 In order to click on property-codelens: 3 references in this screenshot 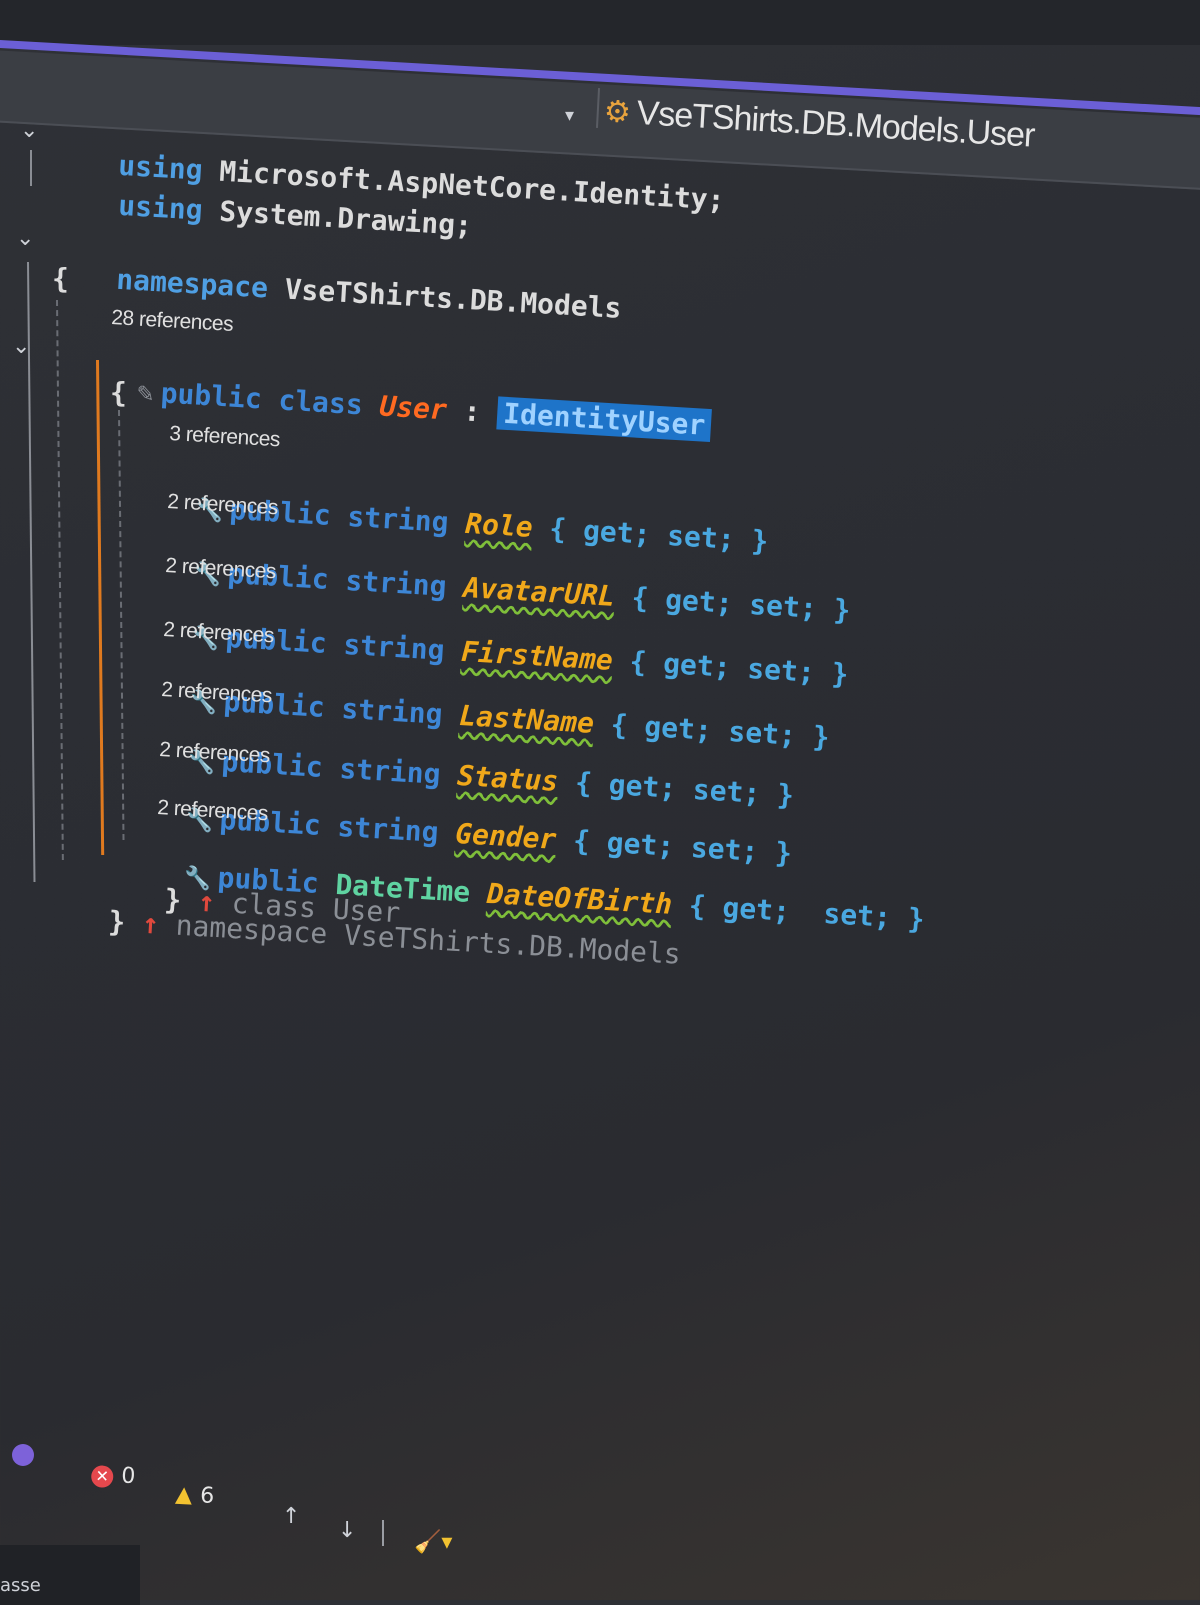, I will do `click(225, 437)`.